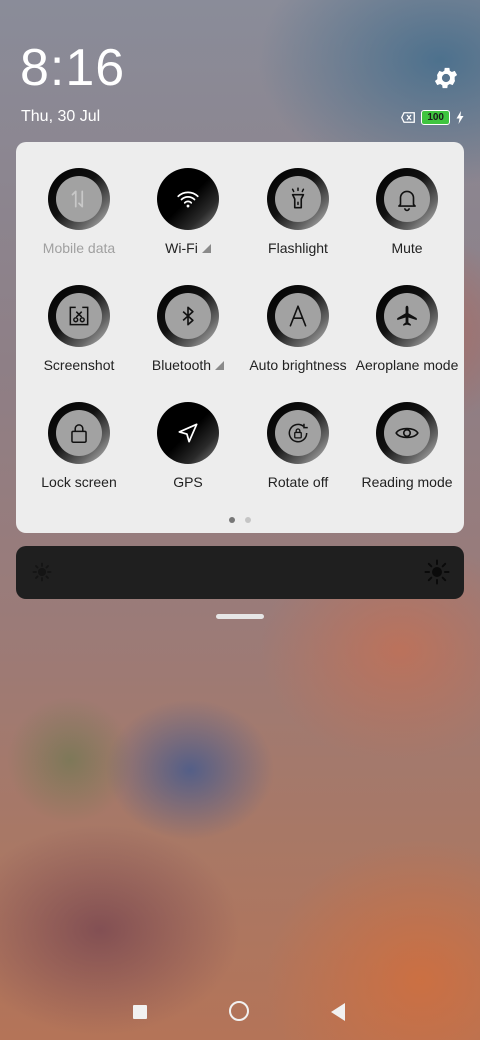 Image resolution: width=480 pixels, height=1040 pixels. I want to click on gear-icon, so click(446, 78).